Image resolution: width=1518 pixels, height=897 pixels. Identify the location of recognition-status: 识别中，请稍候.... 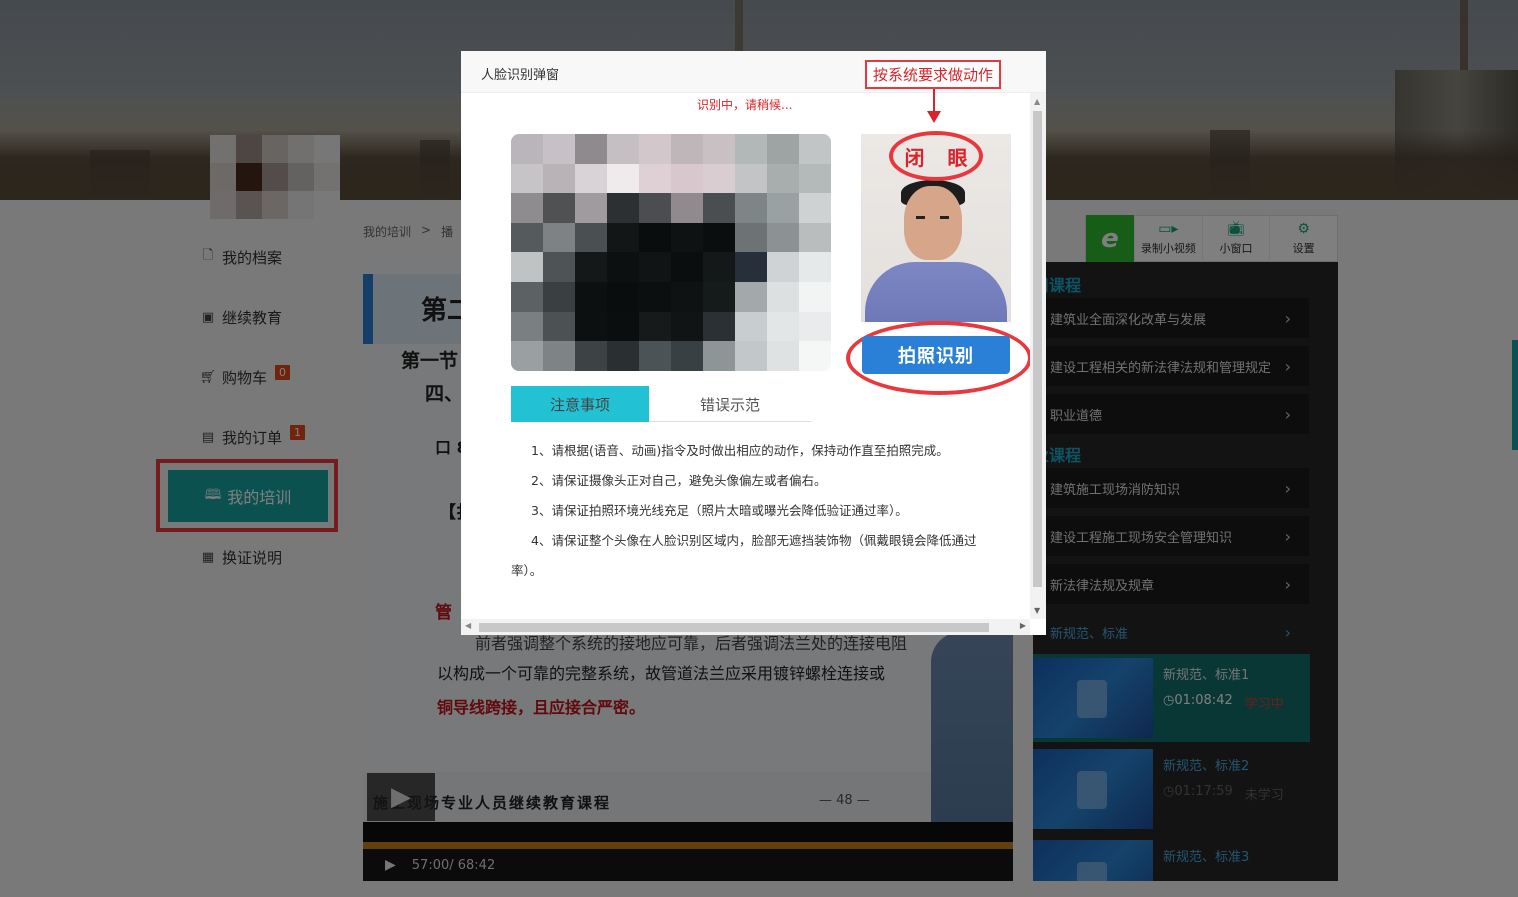
(745, 105).